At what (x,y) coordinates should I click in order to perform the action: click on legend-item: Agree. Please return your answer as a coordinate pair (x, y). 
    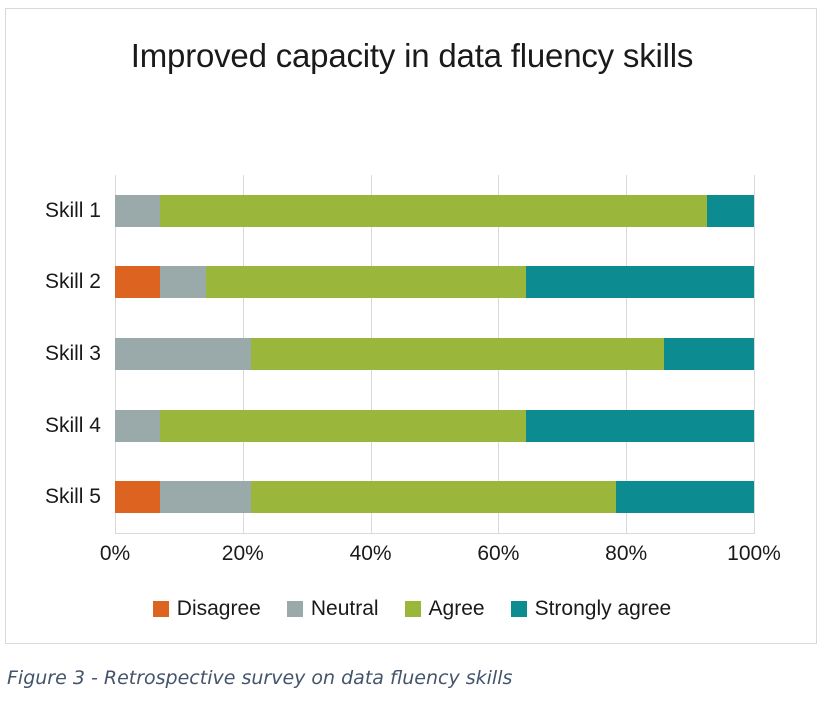
    Looking at the image, I should click on (444, 609).